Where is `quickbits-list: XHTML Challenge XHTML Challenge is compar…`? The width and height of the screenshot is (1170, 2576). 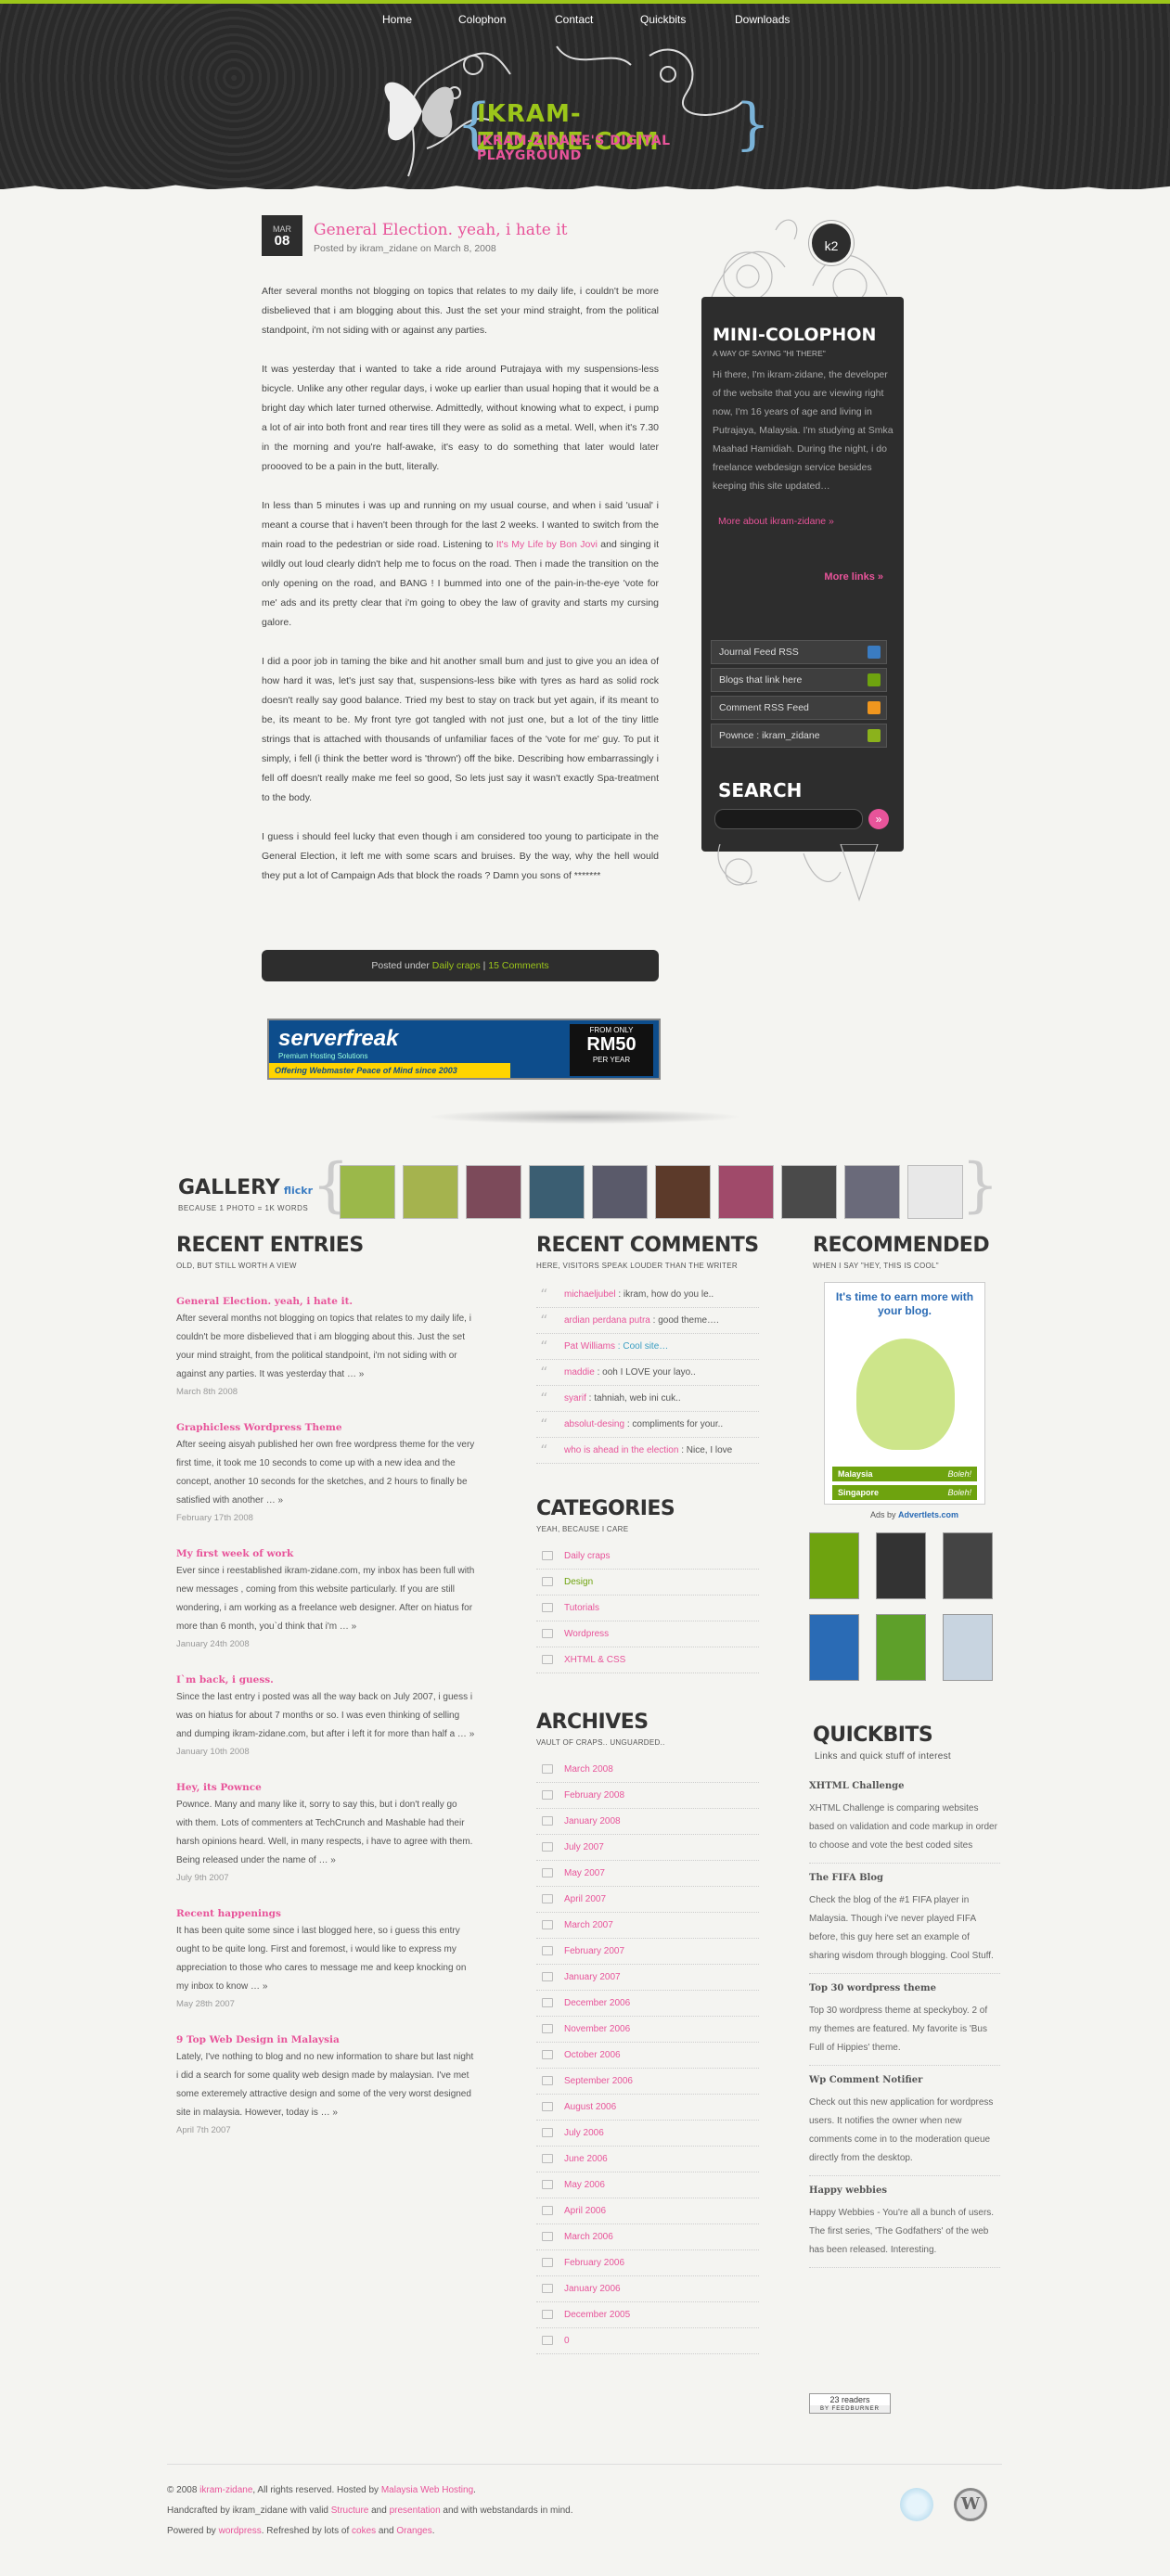
quickbits-list: XHTML Challenge XHTML Challenge is compar… is located at coordinates (904, 2020).